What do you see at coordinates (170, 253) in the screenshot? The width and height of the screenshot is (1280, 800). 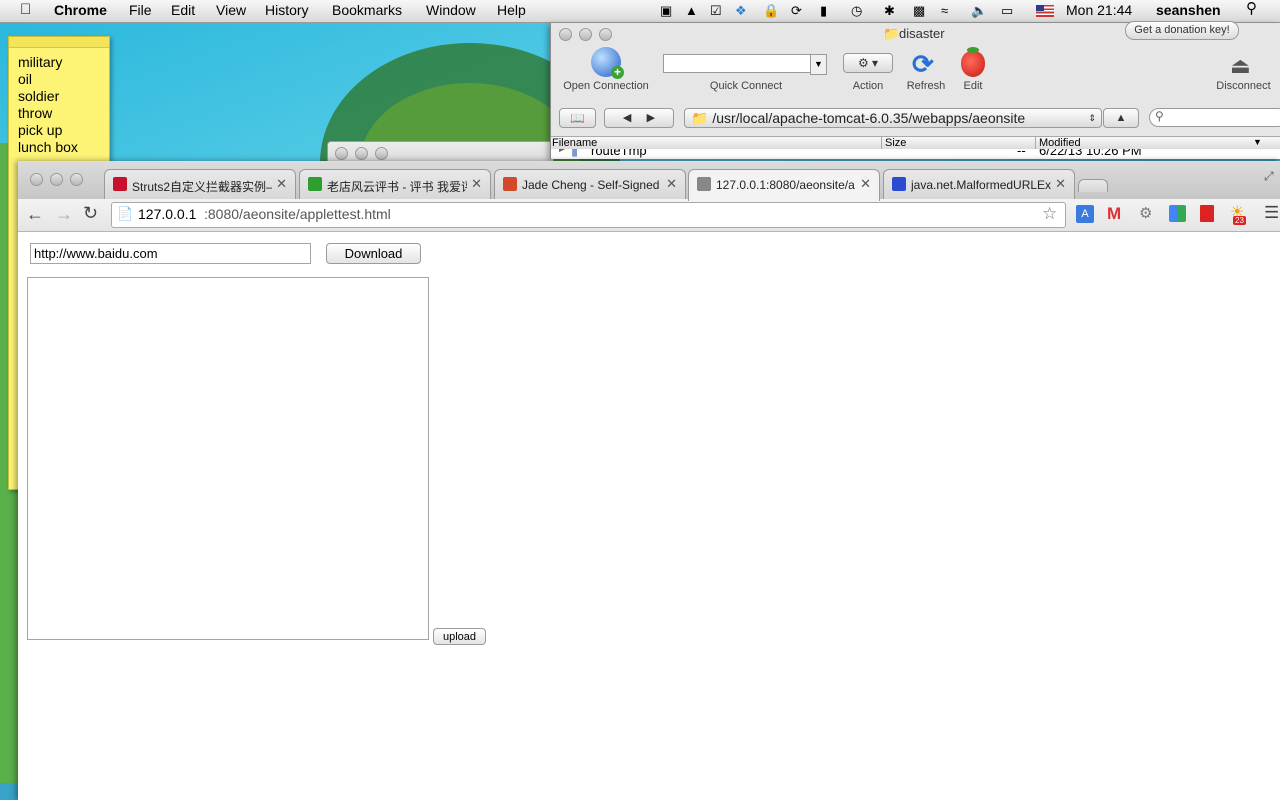 I see `url-field` at bounding box center [170, 253].